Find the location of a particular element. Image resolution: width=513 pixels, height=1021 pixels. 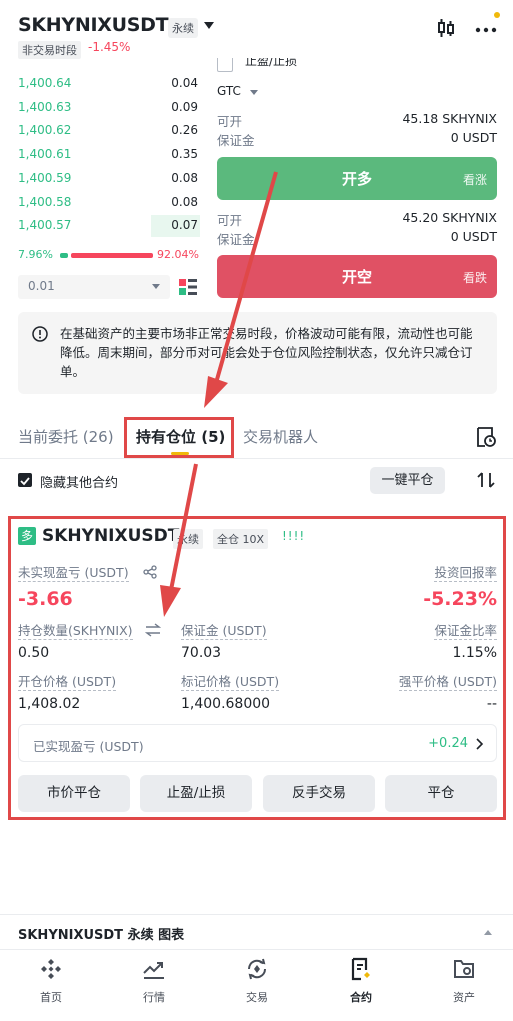

nav-wallet-label: 资产 is located at coordinates (464, 997).